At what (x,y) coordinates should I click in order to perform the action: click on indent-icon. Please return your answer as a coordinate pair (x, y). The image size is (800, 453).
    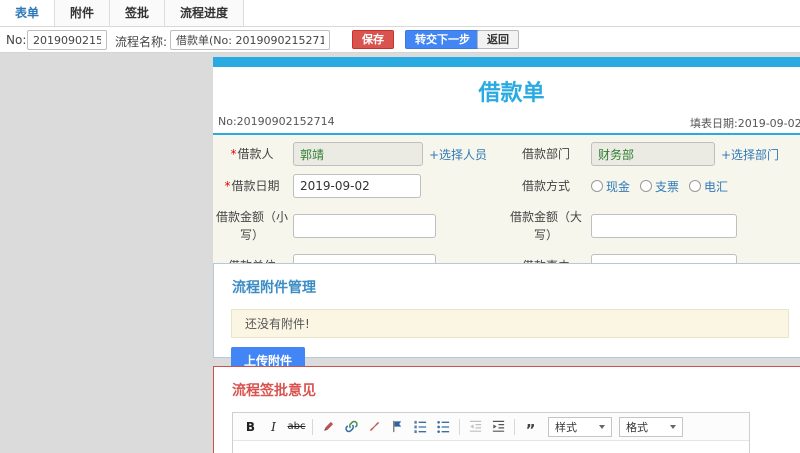
    Looking at the image, I should click on (498, 427).